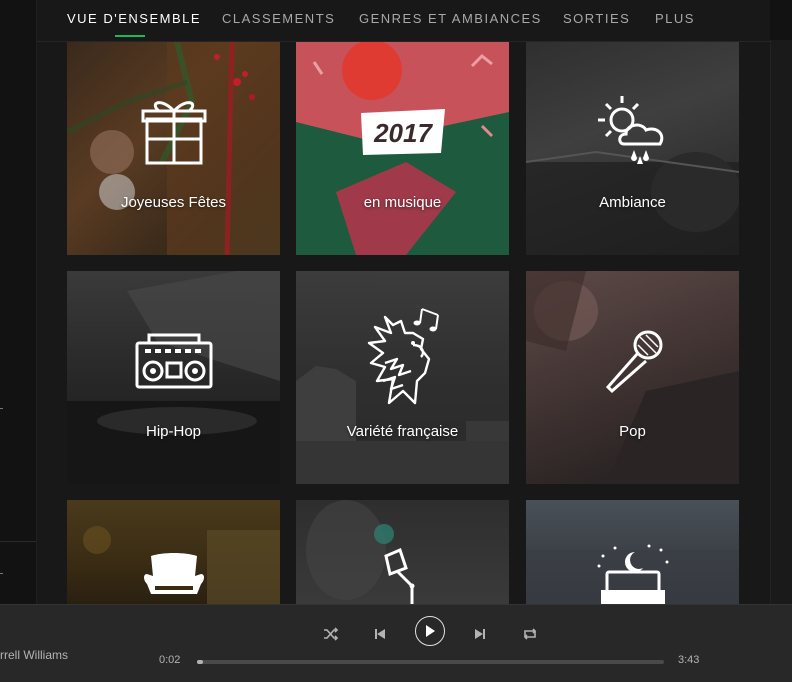  Describe the element at coordinates (173, 202) in the screenshot. I see `tile-title: Joyeuses Fêtes` at that location.